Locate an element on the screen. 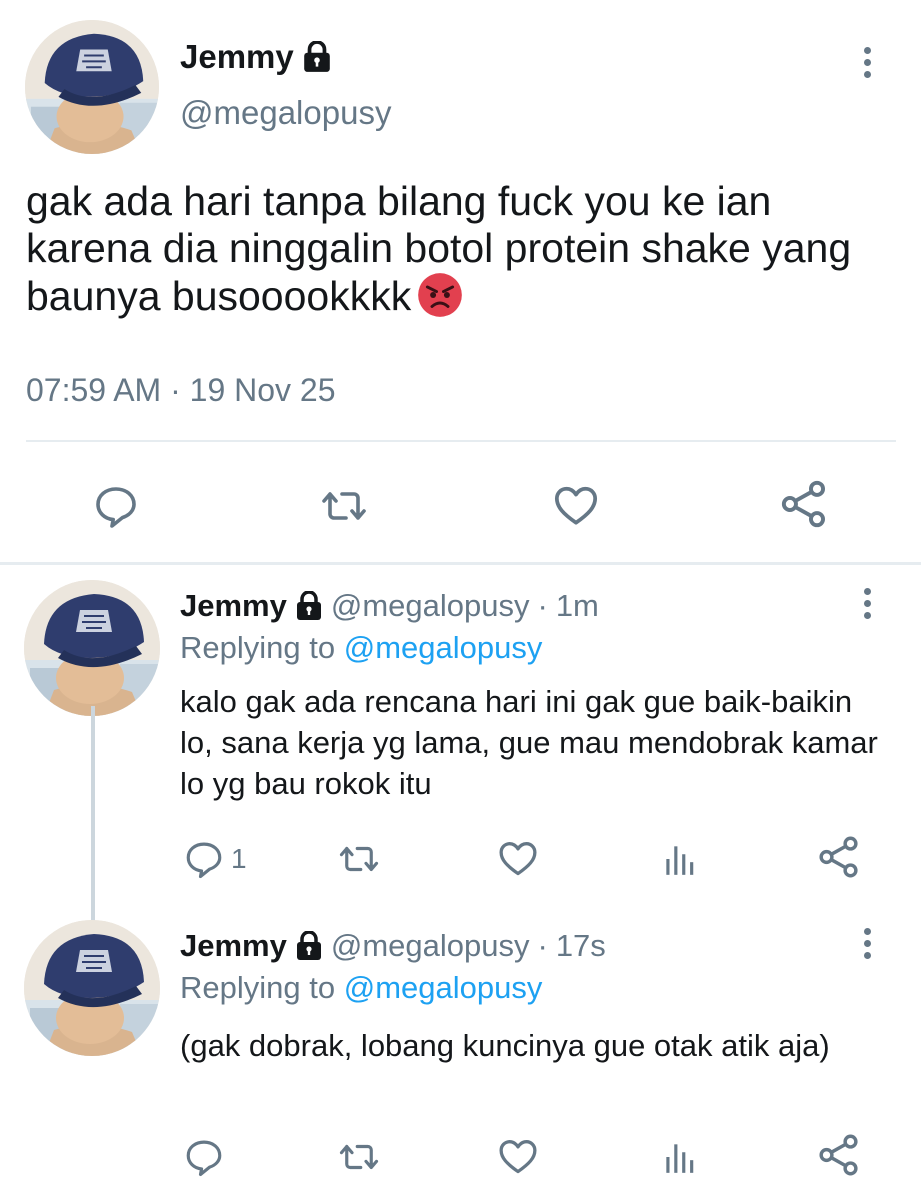  tweet-timestamp: 07:59 AM · 19 Nov 25 is located at coordinates (181, 390).